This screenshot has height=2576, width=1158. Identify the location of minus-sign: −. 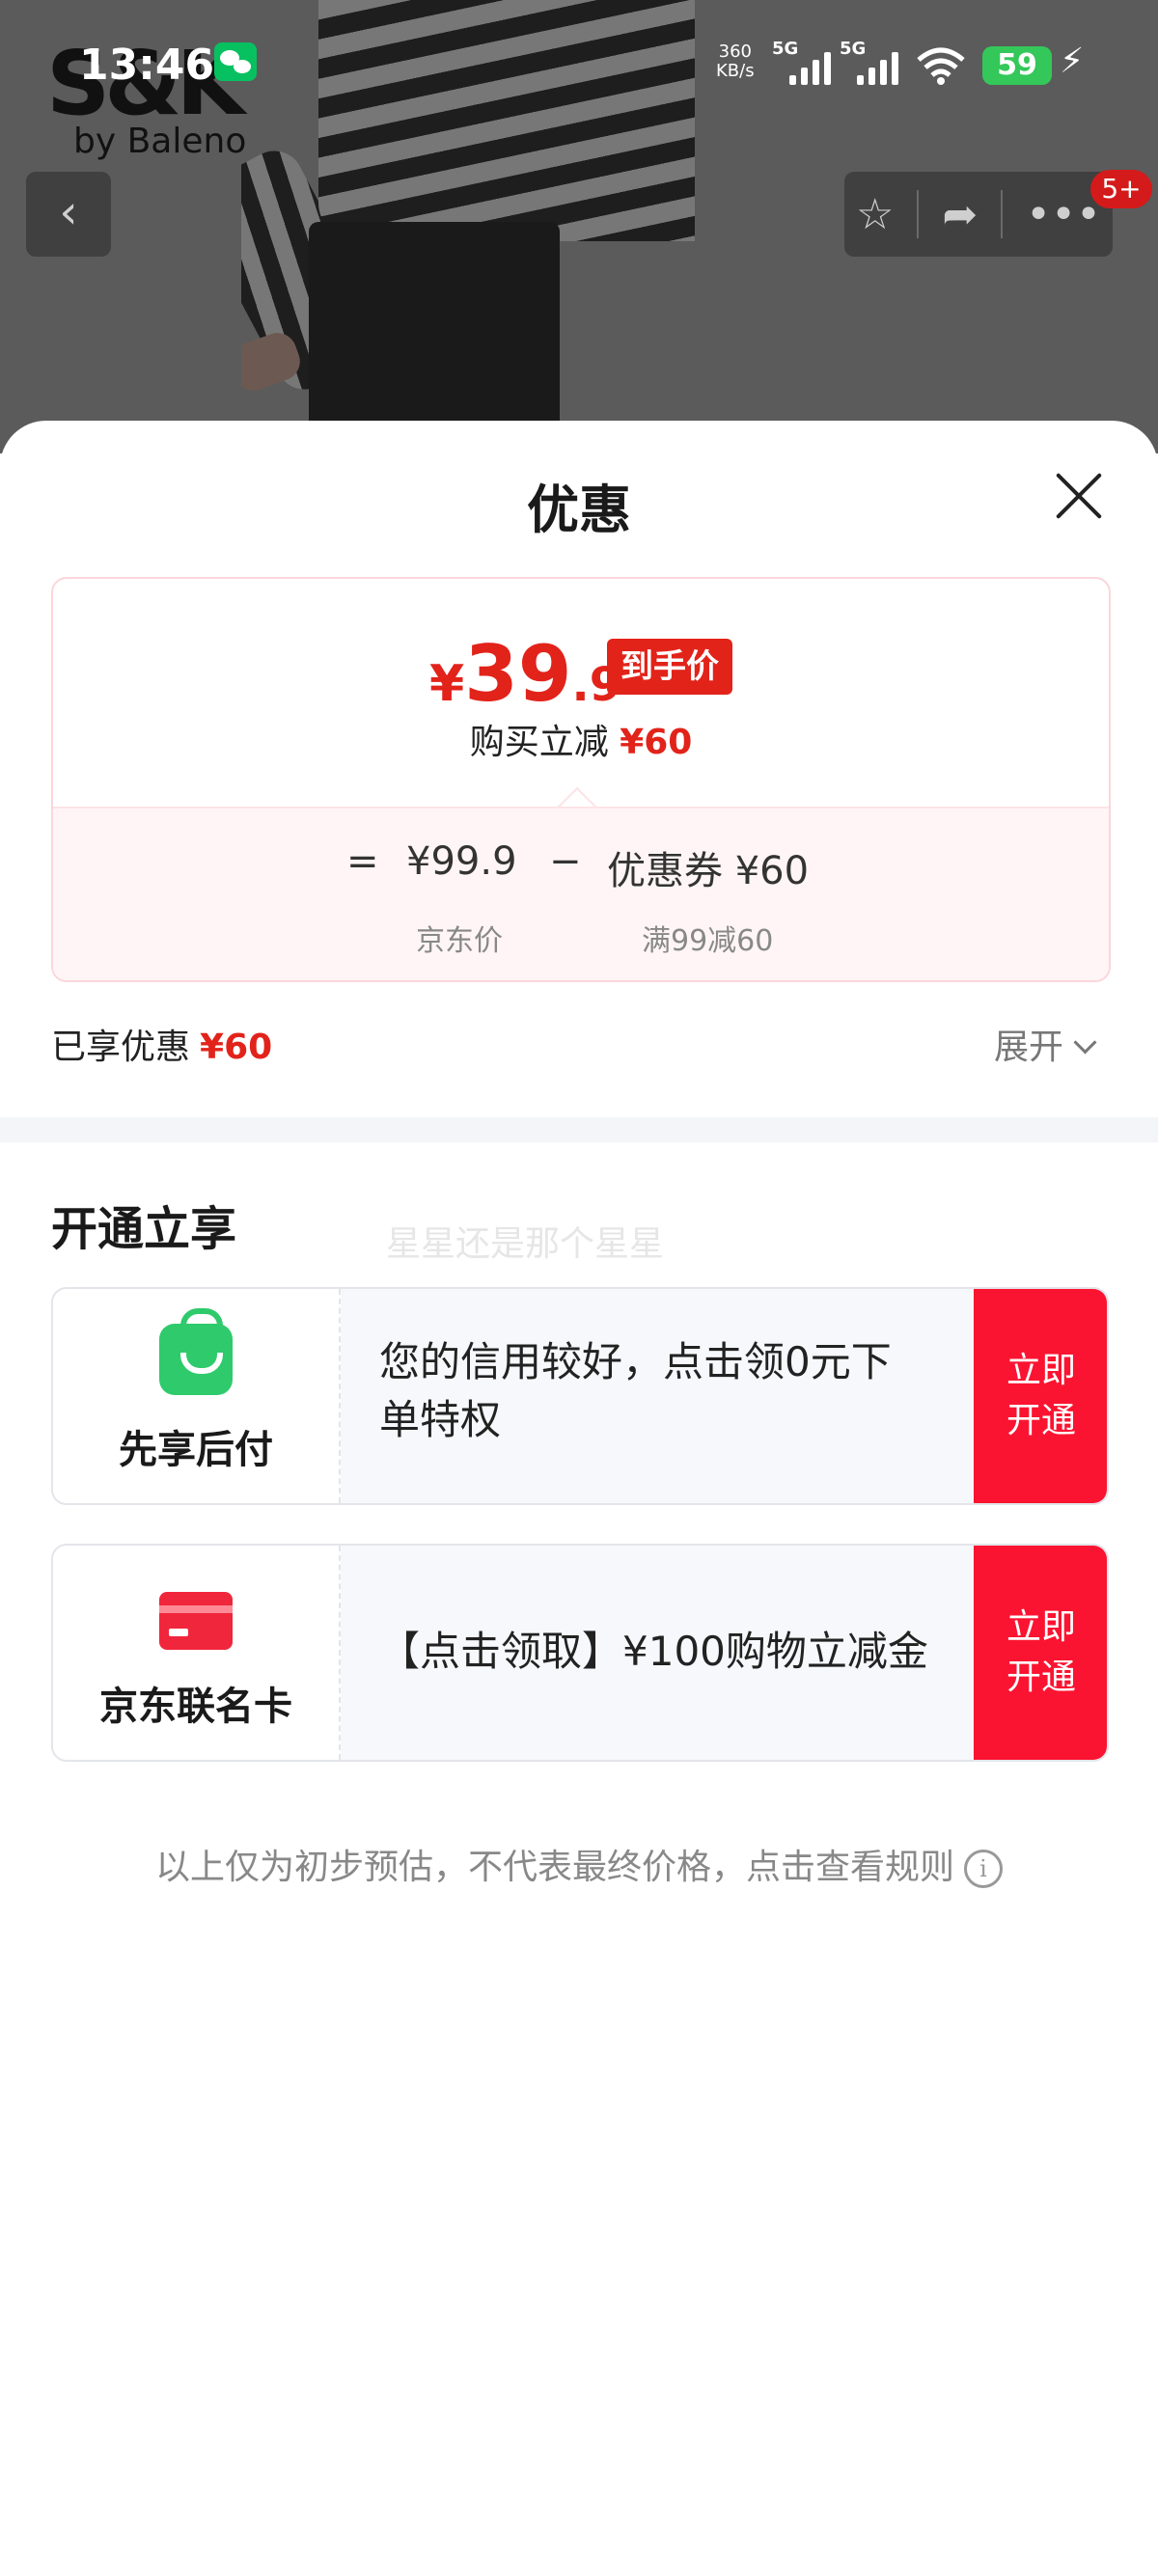
(565, 862).